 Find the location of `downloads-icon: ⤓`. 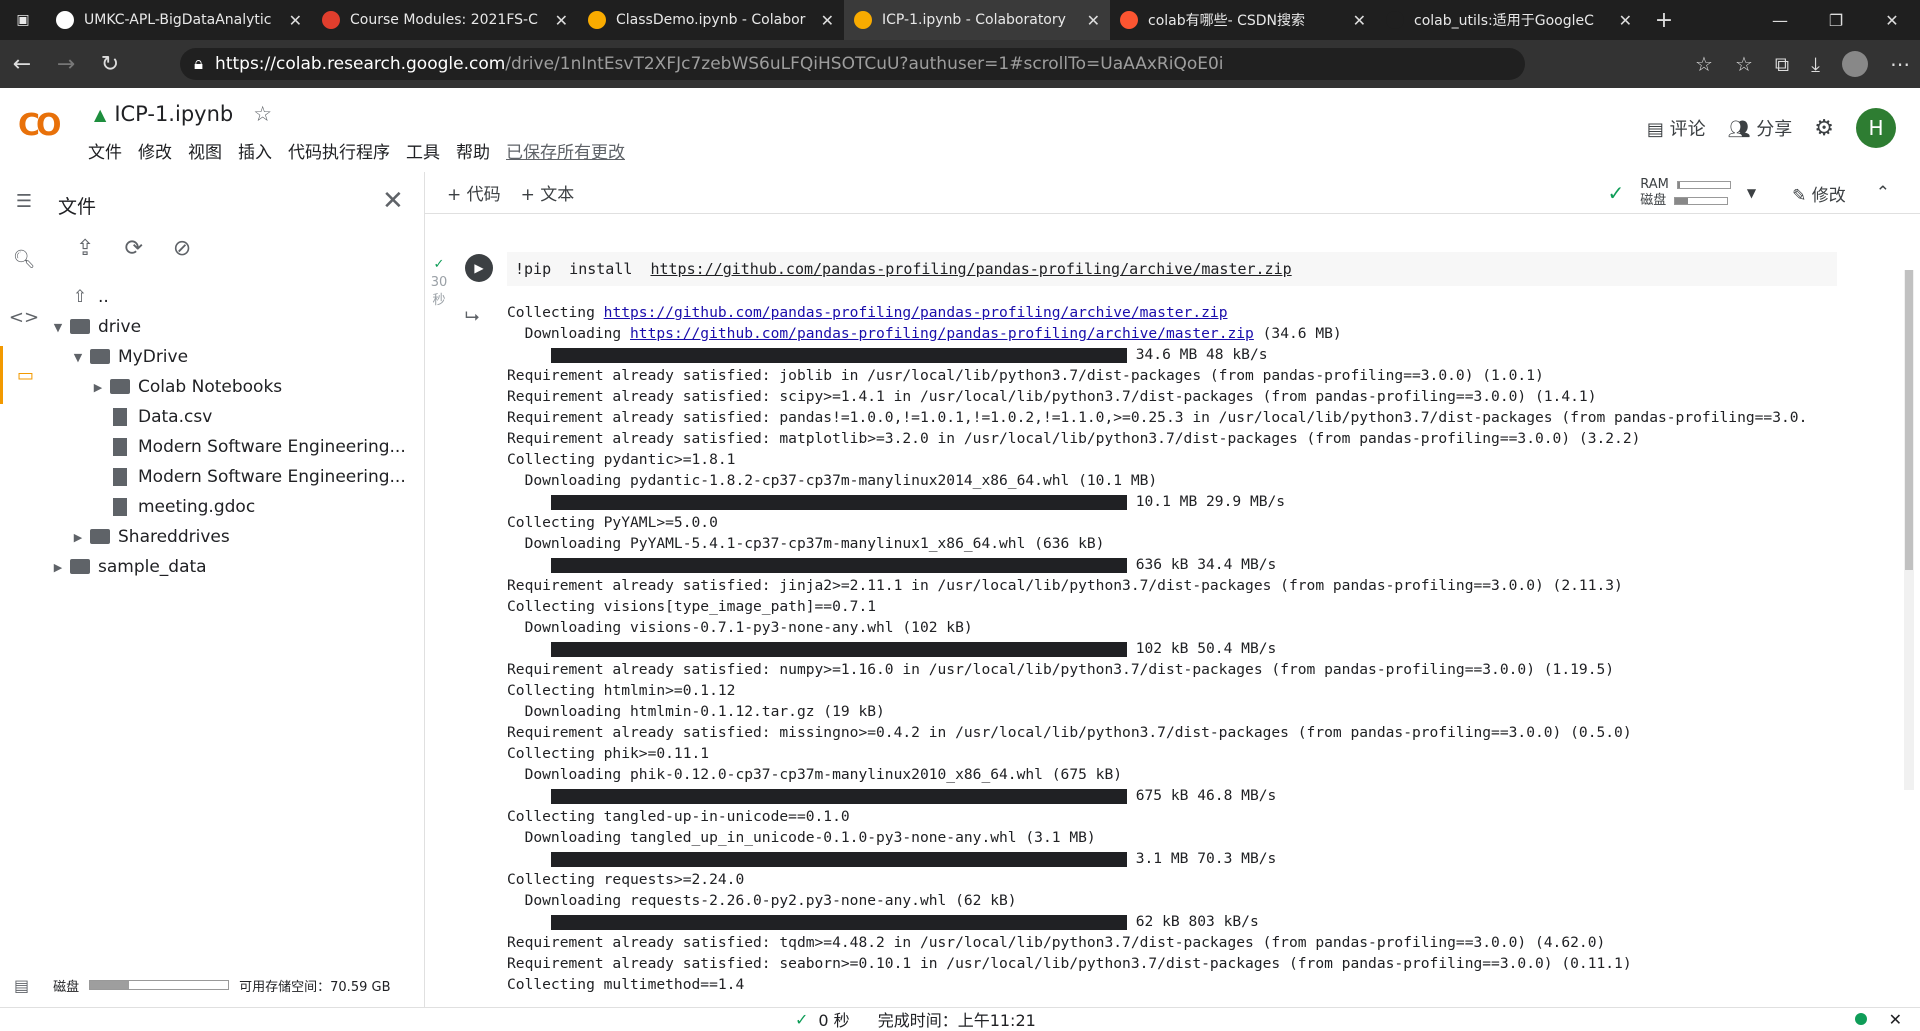

downloads-icon: ⤓ is located at coordinates (1815, 64).